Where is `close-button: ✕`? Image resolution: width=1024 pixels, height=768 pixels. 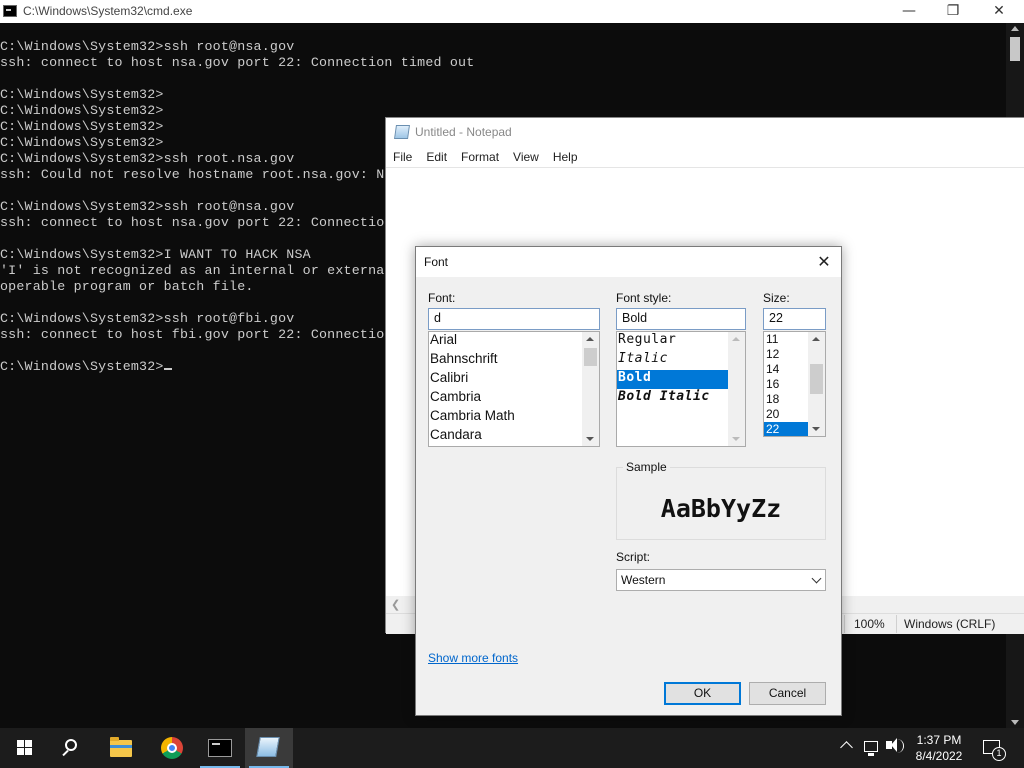
close-button: ✕ is located at coordinates (999, 11).